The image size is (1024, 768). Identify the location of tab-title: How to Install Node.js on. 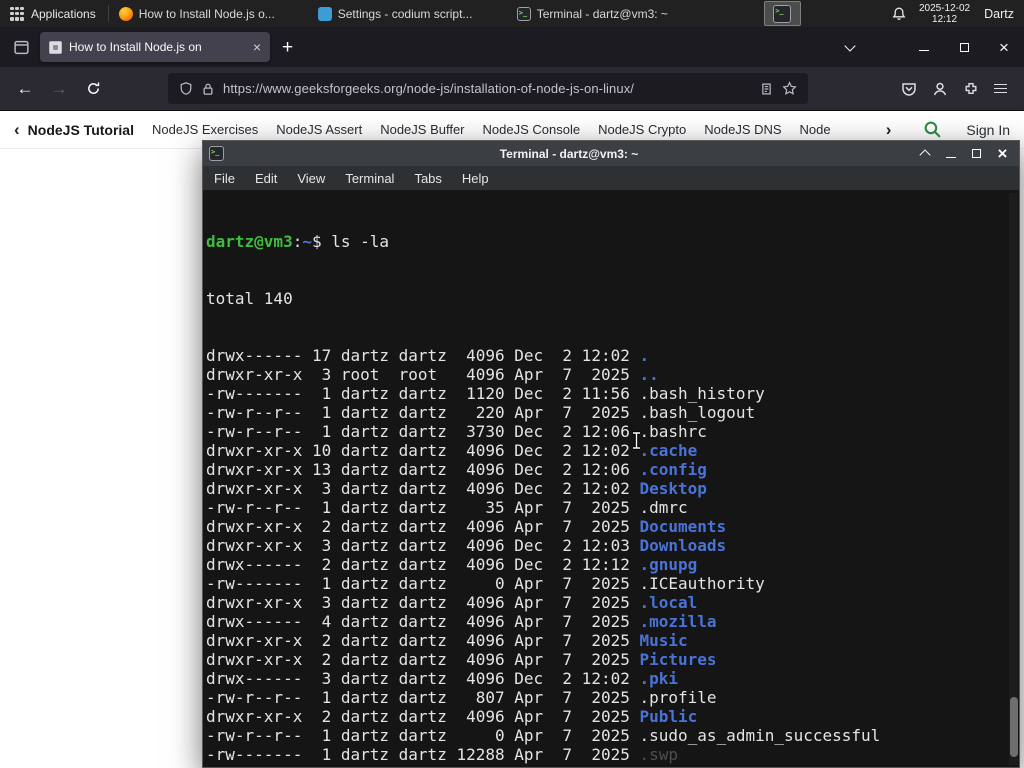
(135, 47).